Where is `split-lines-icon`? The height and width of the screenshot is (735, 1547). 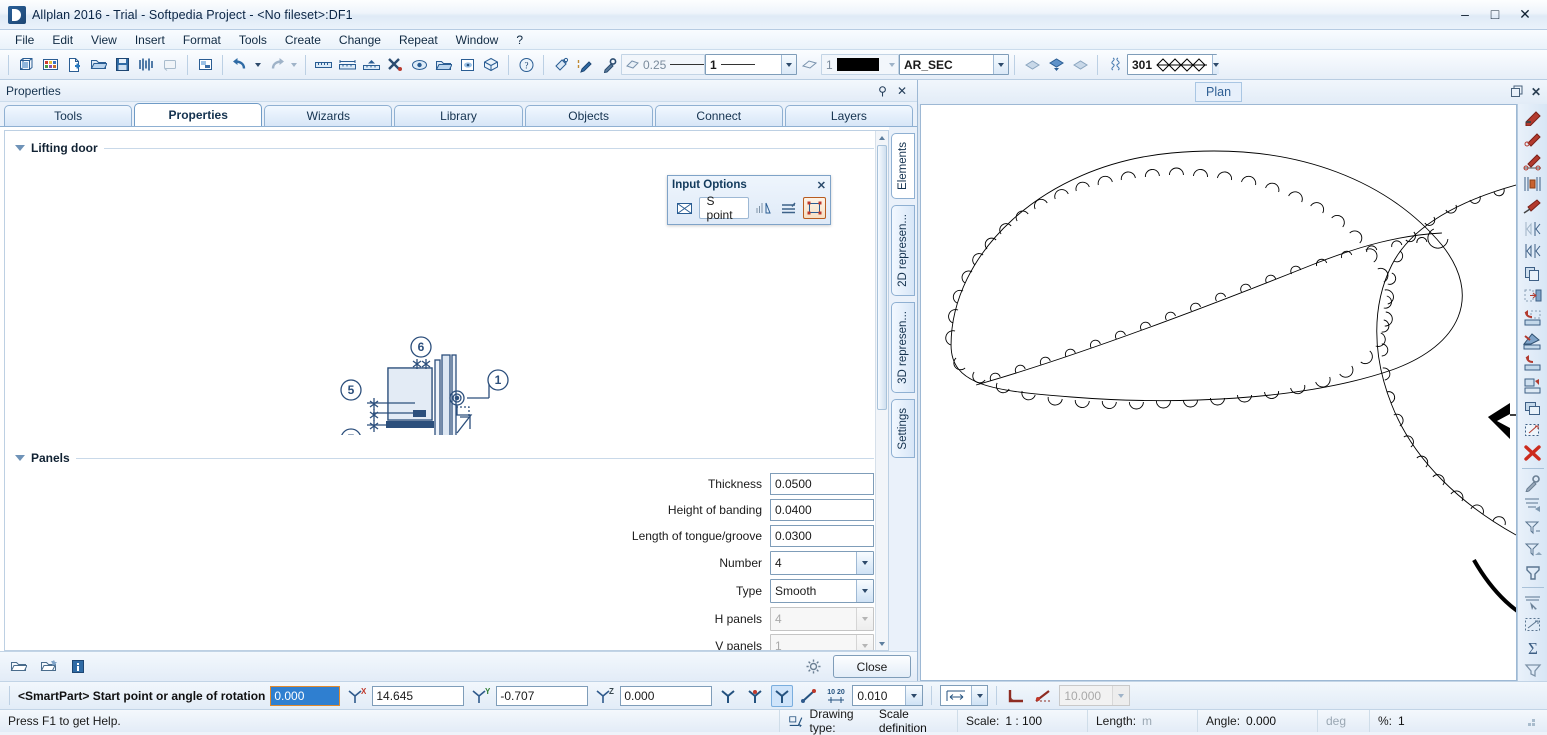 split-lines-icon is located at coordinates (1533, 183).